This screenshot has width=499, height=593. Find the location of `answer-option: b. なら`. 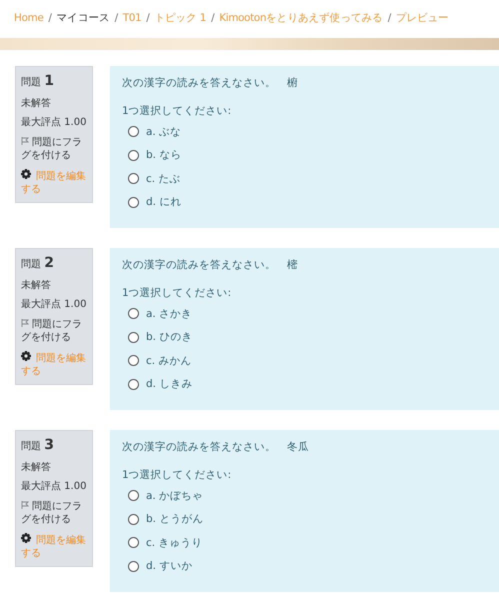

answer-option: b. なら is located at coordinates (304, 155).